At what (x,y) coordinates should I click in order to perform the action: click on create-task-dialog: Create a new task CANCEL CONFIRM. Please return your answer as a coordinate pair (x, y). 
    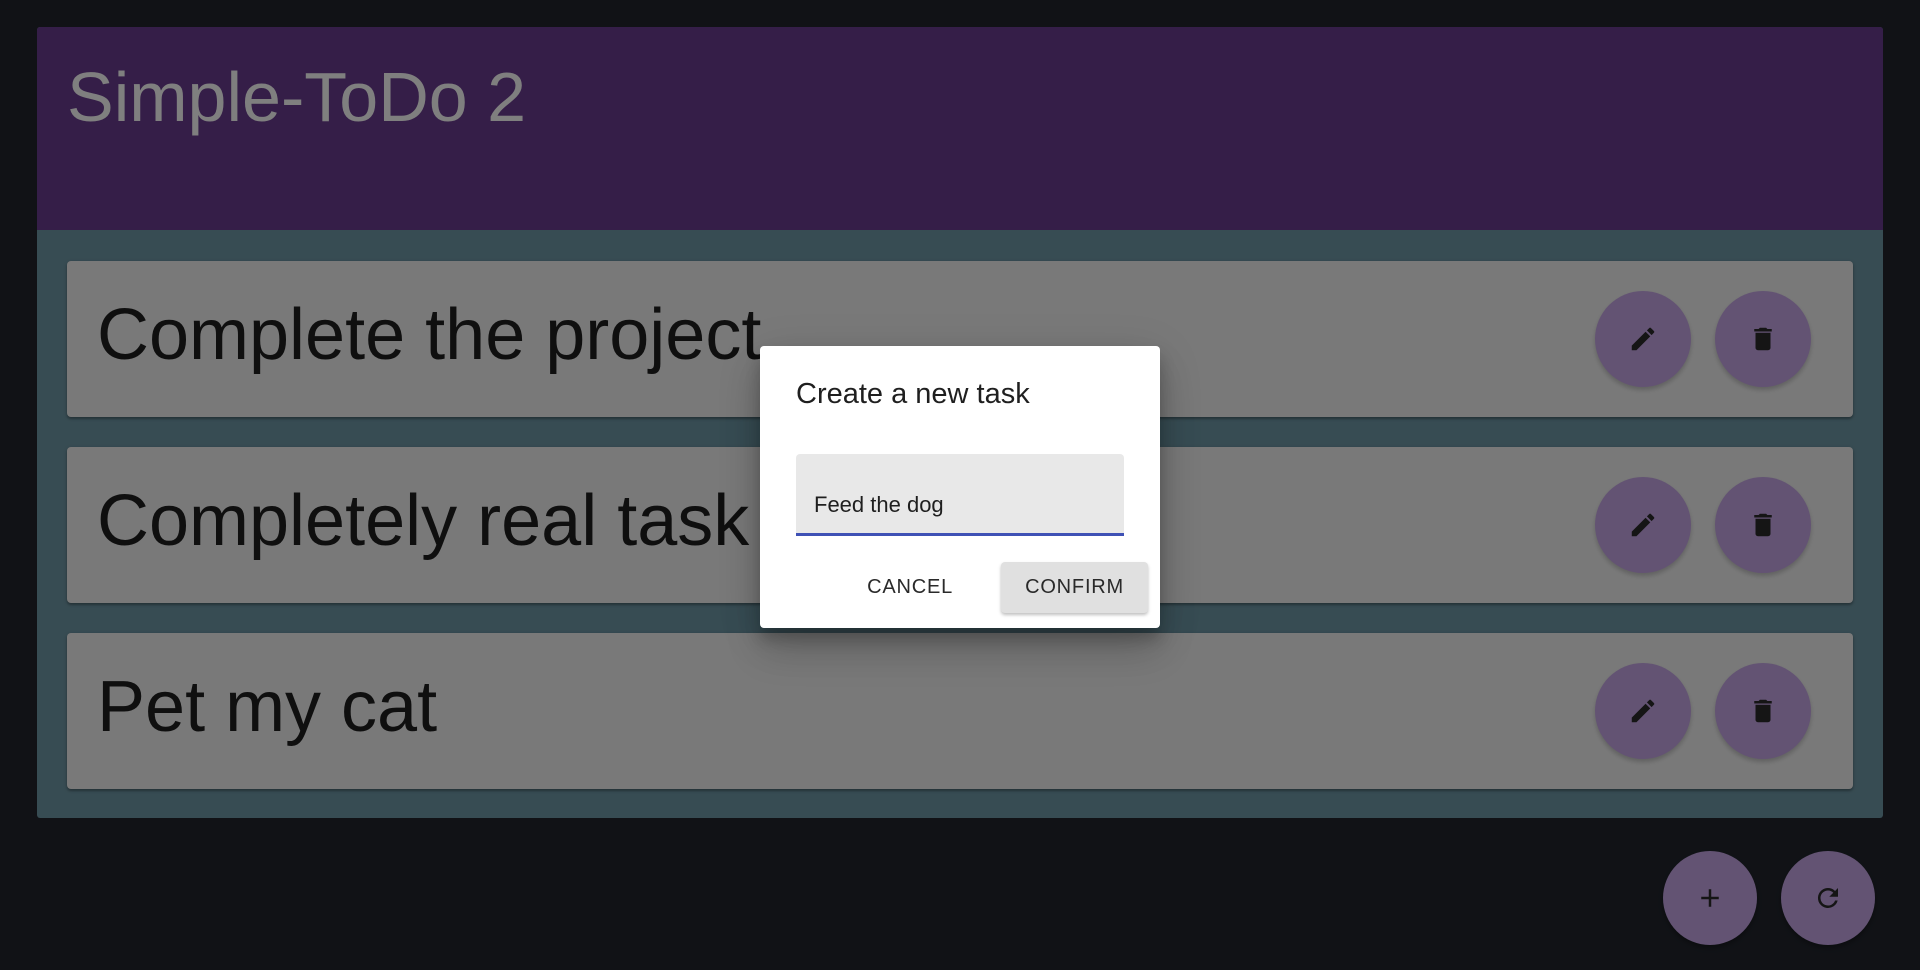
    Looking at the image, I should click on (960, 487).